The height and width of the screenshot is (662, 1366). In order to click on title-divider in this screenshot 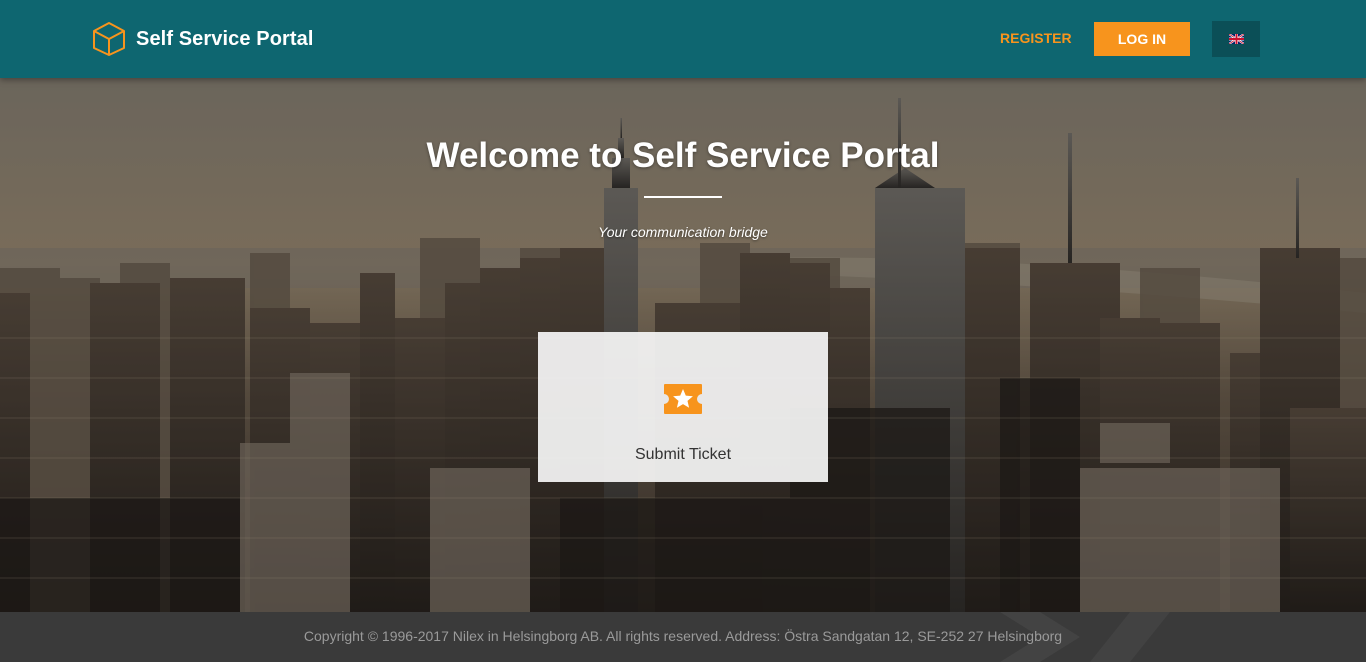, I will do `click(683, 197)`.